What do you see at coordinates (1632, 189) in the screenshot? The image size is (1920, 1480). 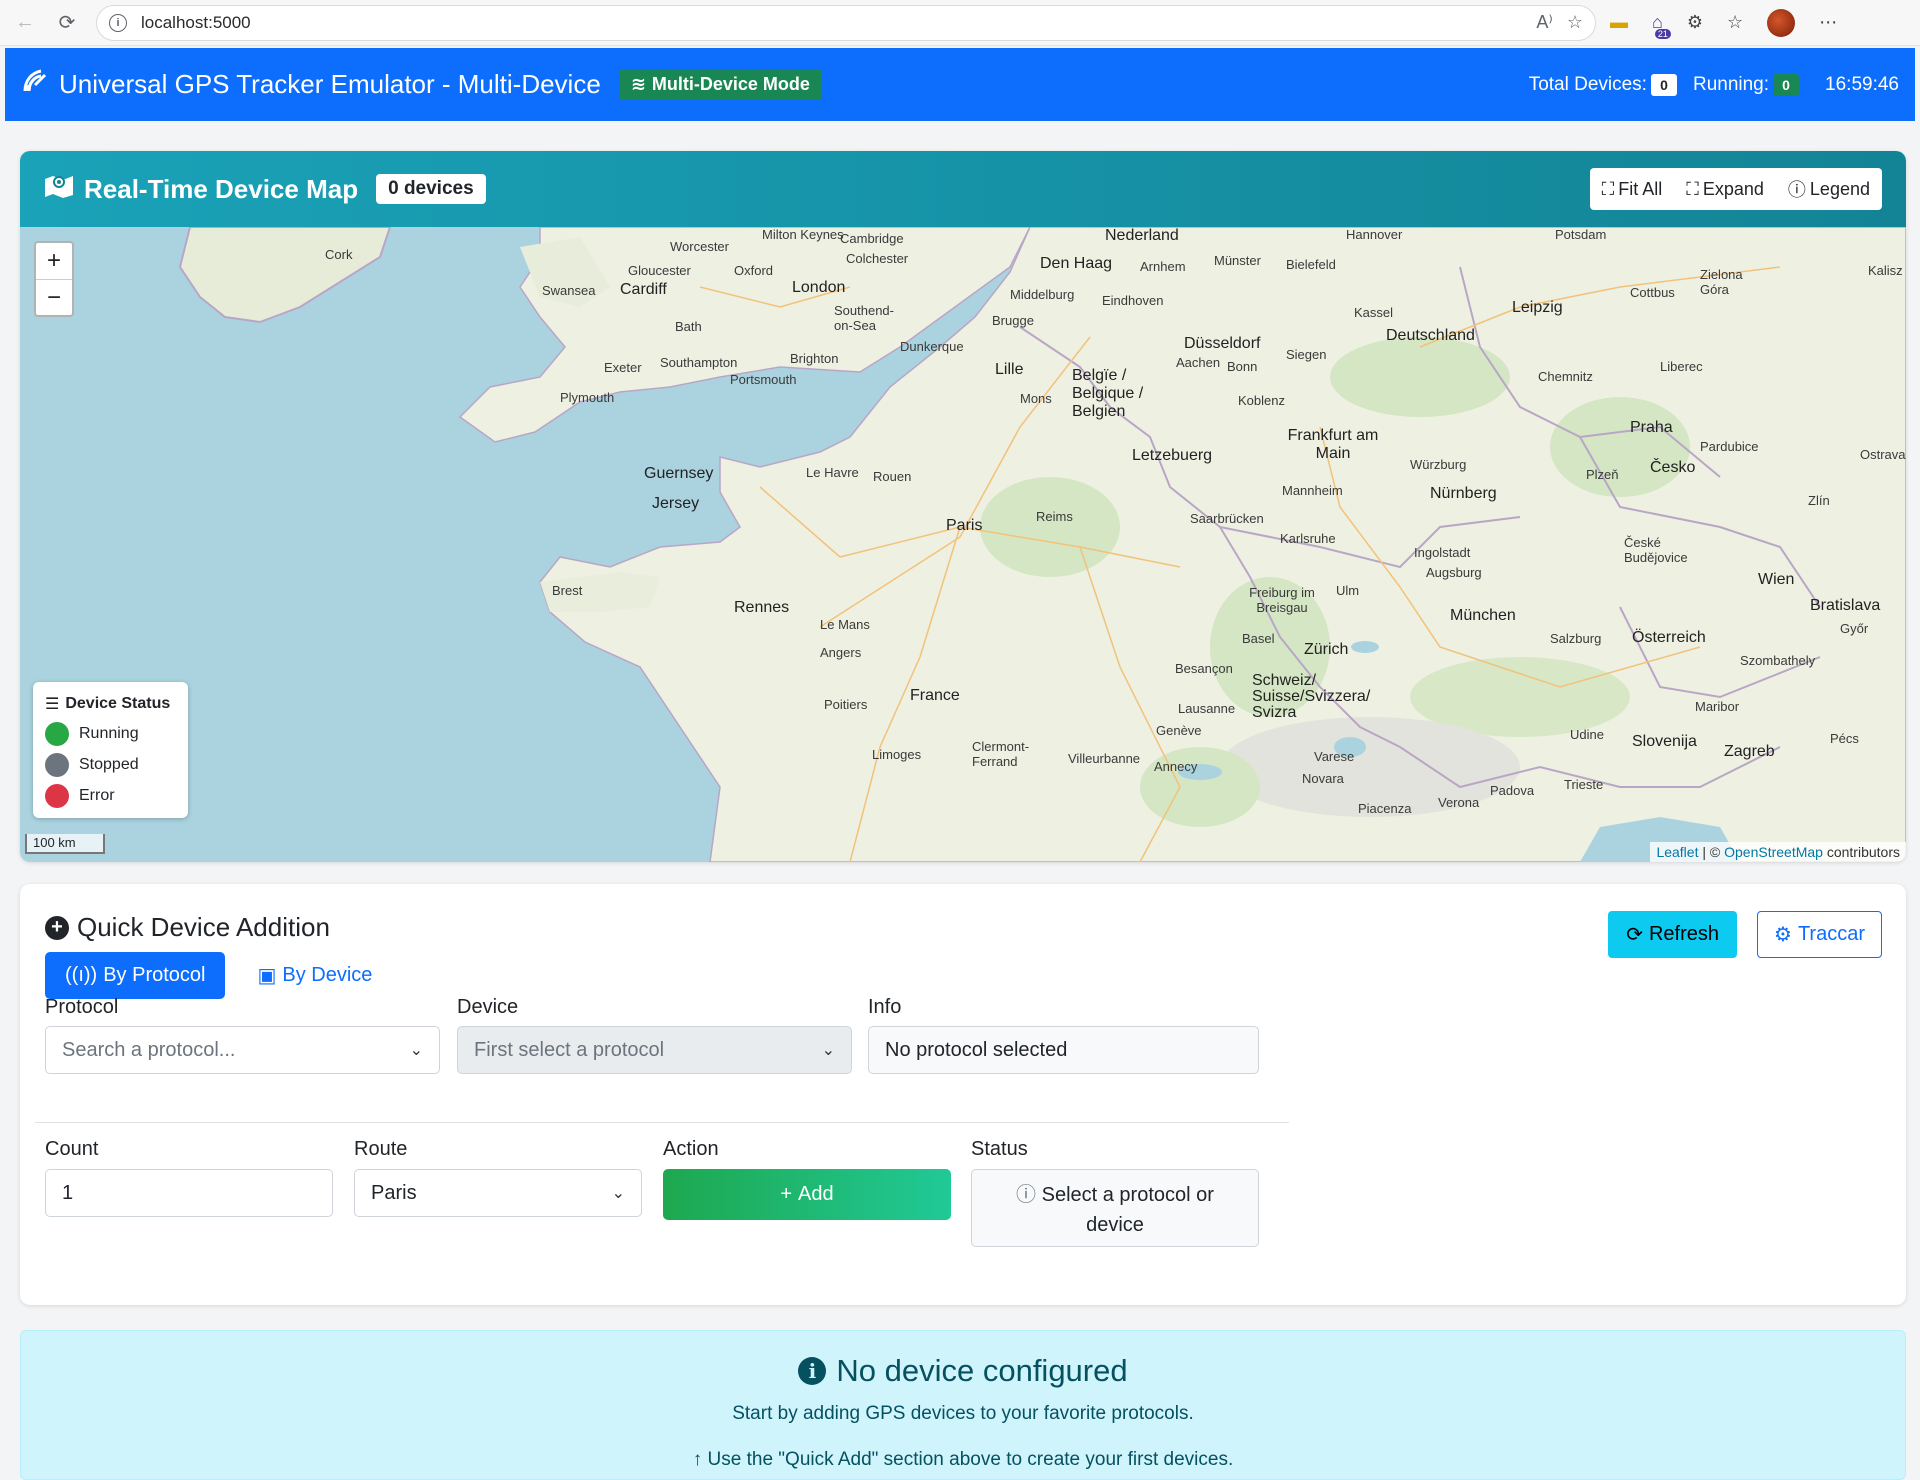 I see `fit-all-button: ⛶ Fit All` at bounding box center [1632, 189].